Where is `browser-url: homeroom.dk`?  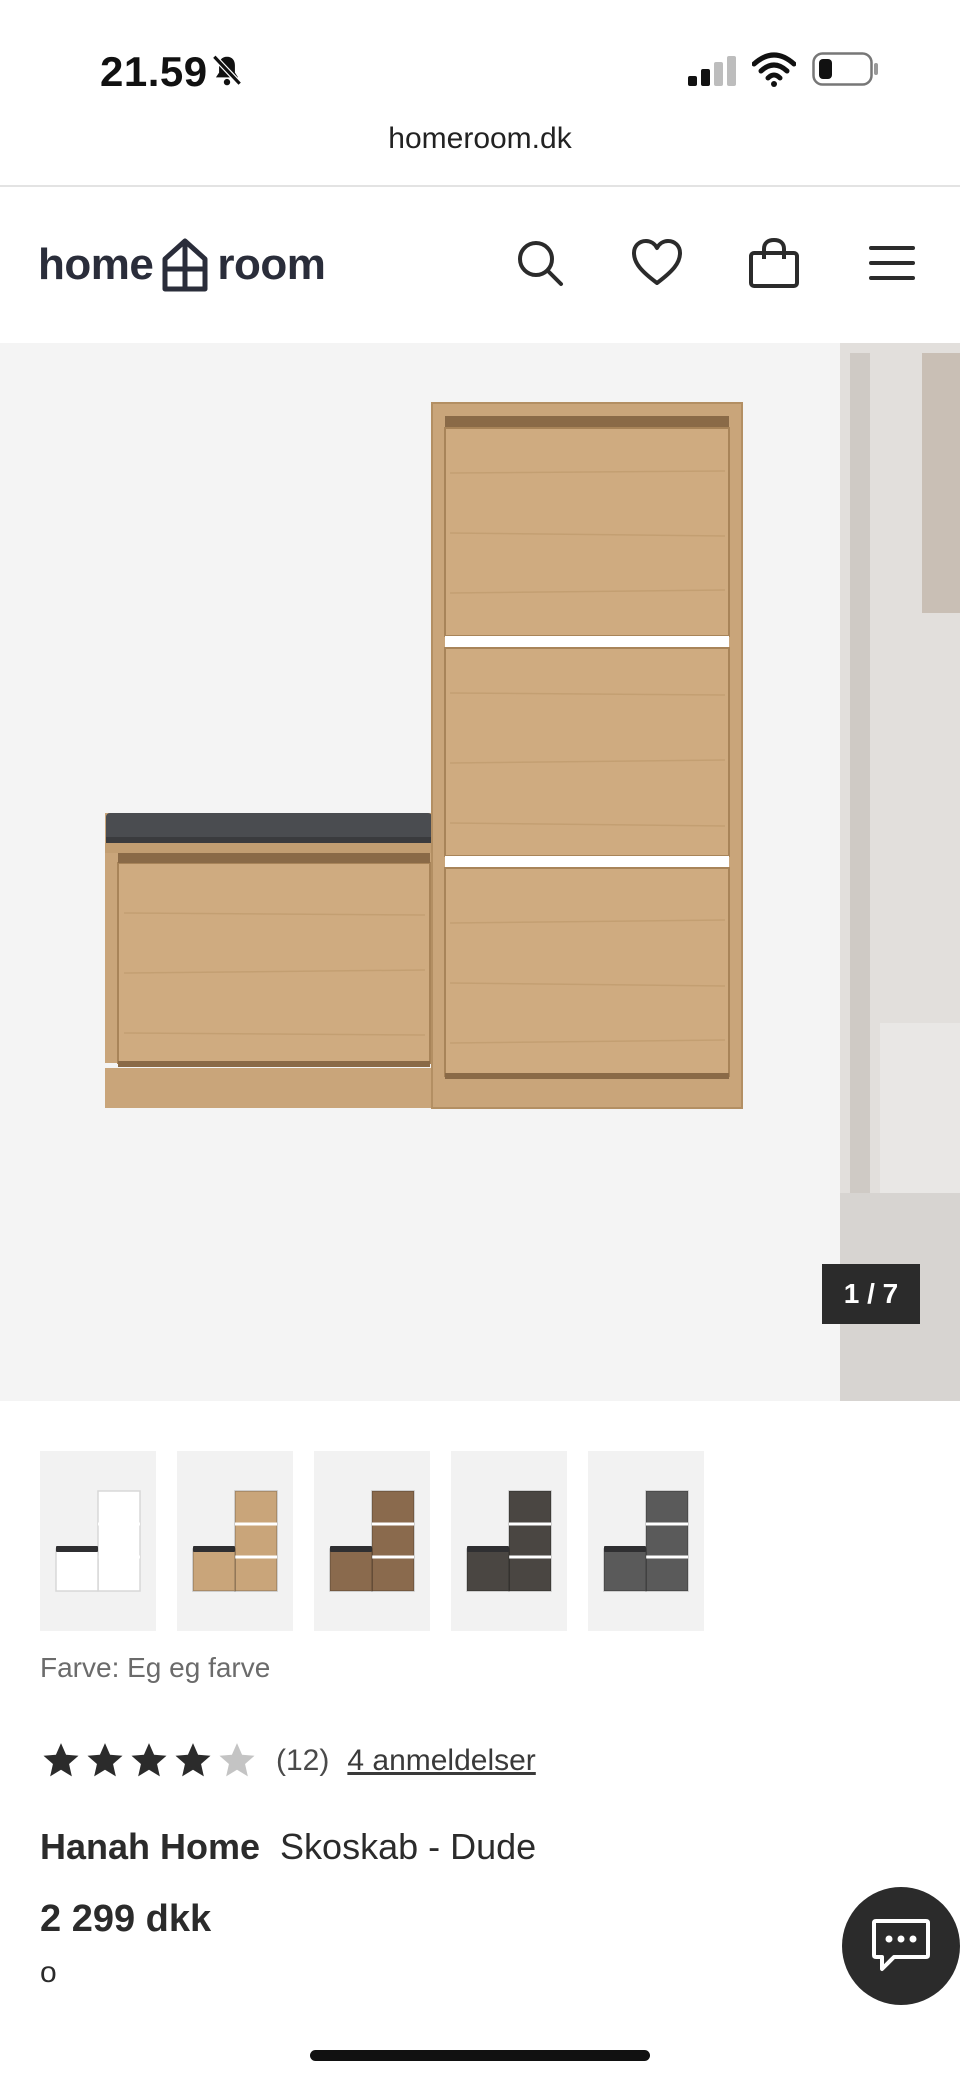
browser-url: homeroom.dk is located at coordinates (480, 139).